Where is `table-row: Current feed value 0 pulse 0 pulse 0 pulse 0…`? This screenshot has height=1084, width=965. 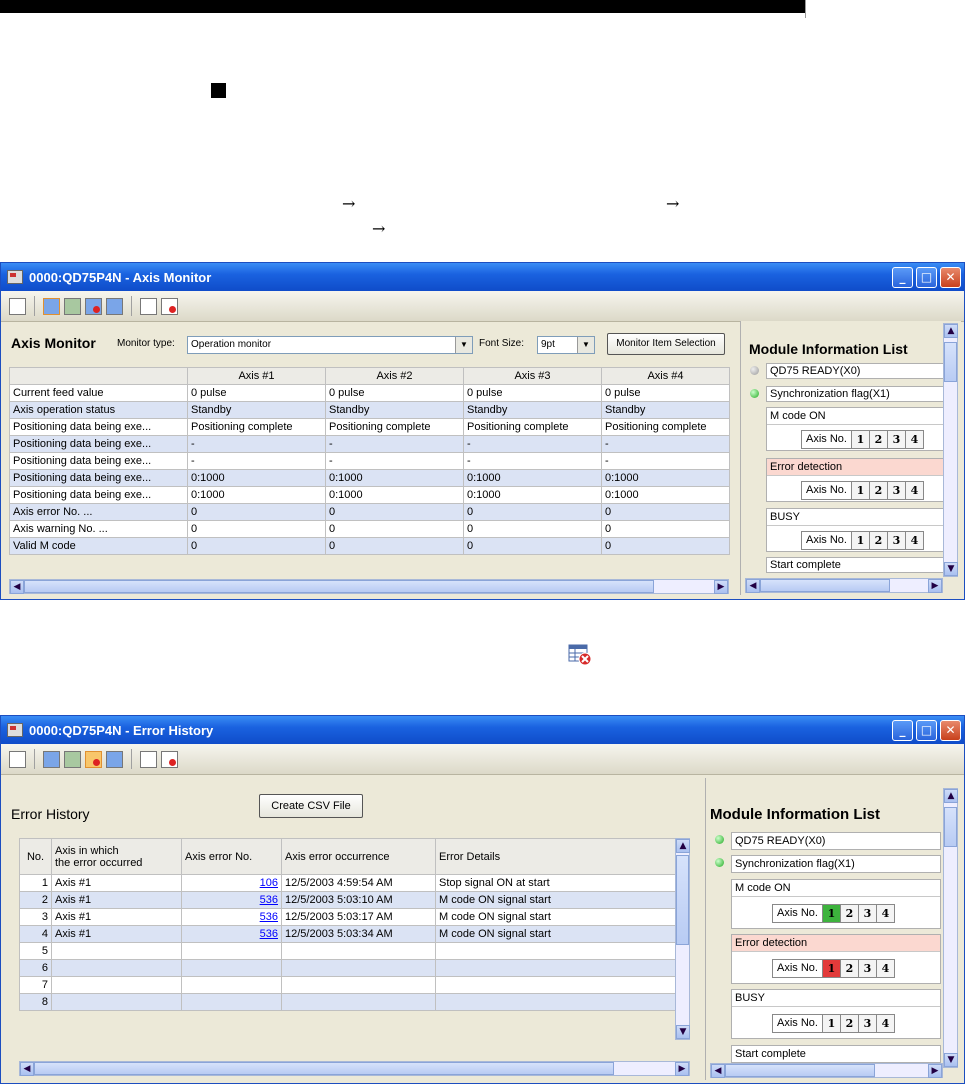
table-row: Current feed value 0 pulse 0 pulse 0 pulse 0… is located at coordinates (369, 393).